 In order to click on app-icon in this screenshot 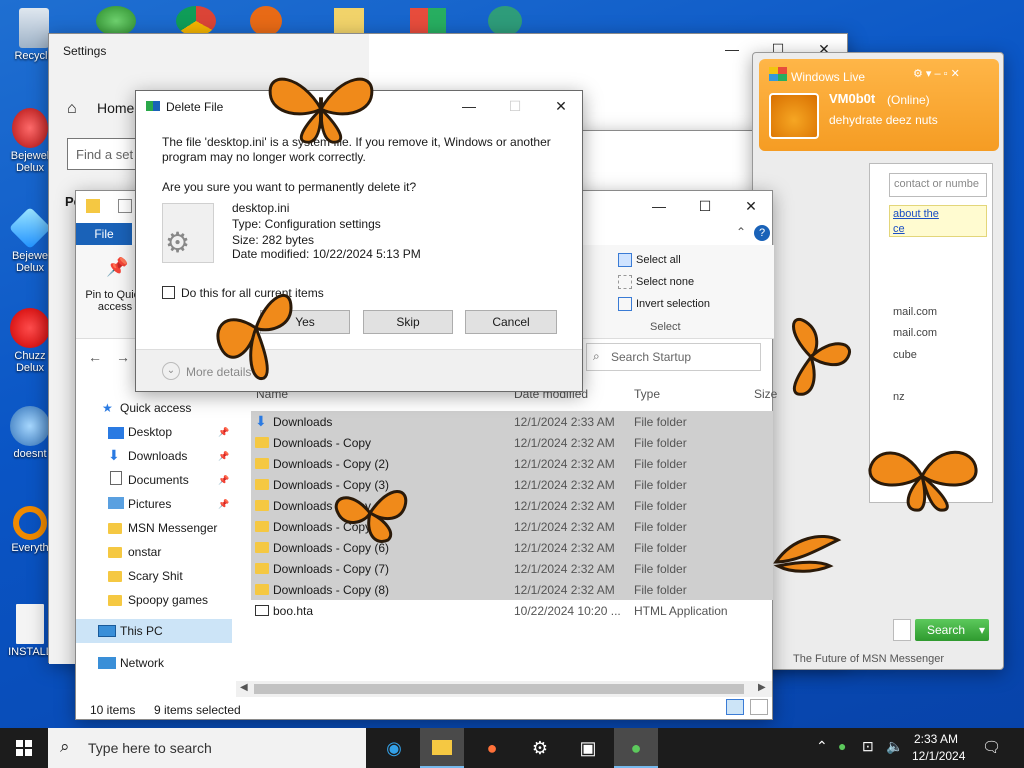, I will do `click(266, 21)`.